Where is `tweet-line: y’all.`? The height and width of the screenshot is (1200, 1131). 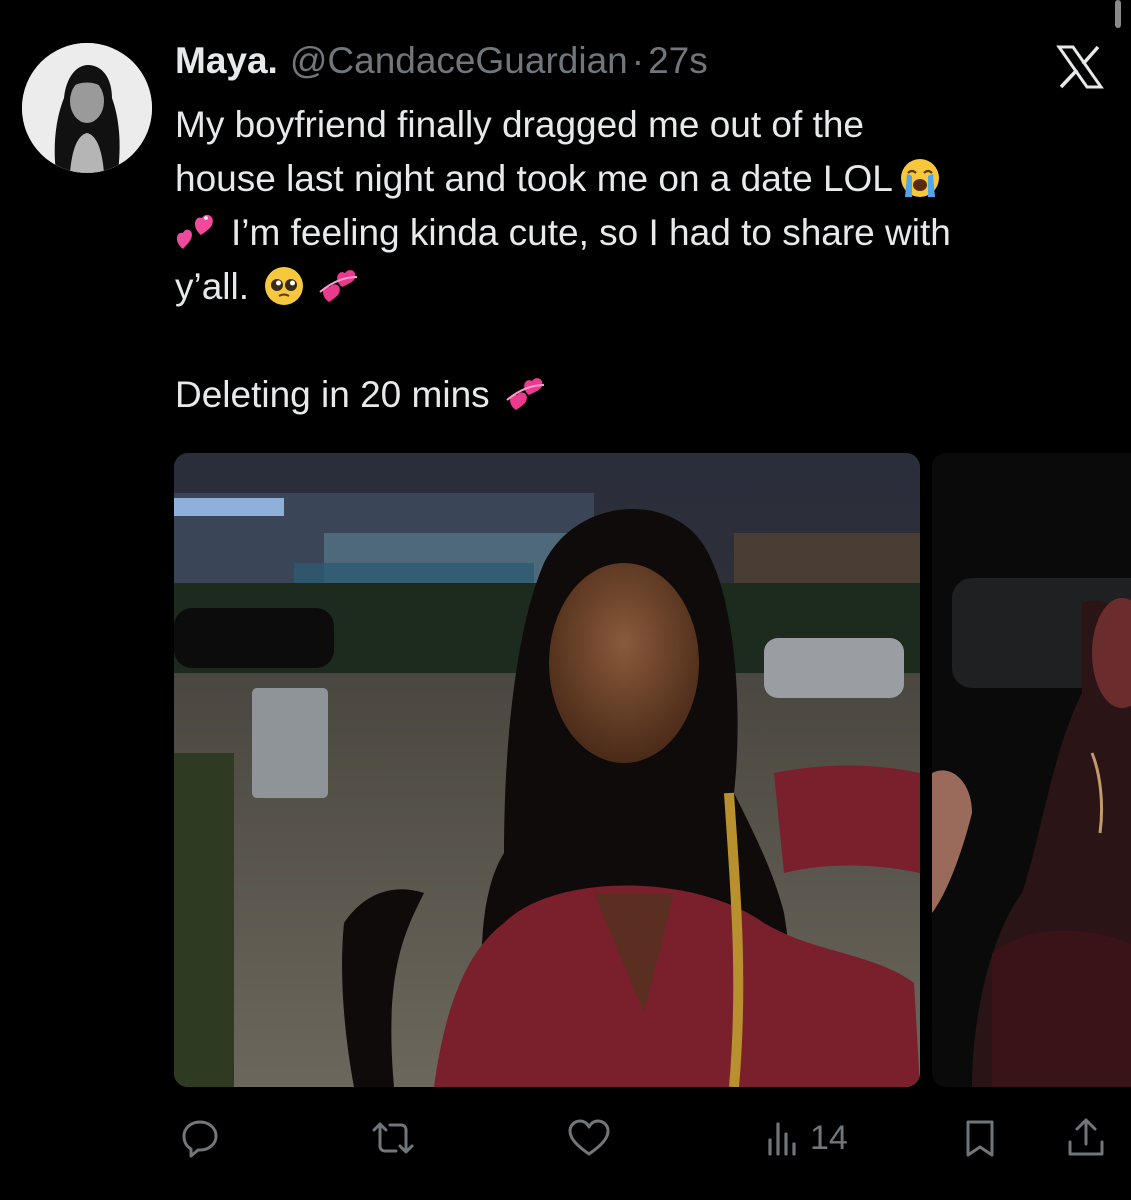
tweet-line: y’all. is located at coordinates (640, 287).